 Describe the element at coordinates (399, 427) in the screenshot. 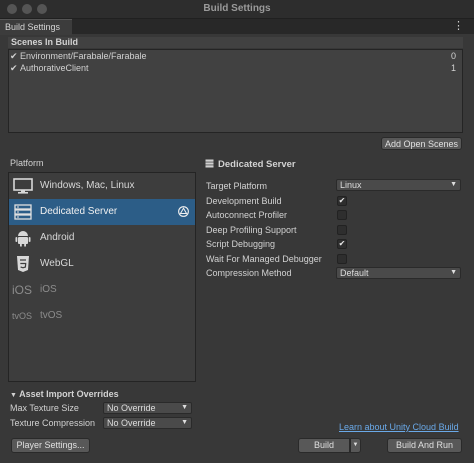

I see `unity-cloud-build-link: Learn about Unity Cloud Build` at that location.